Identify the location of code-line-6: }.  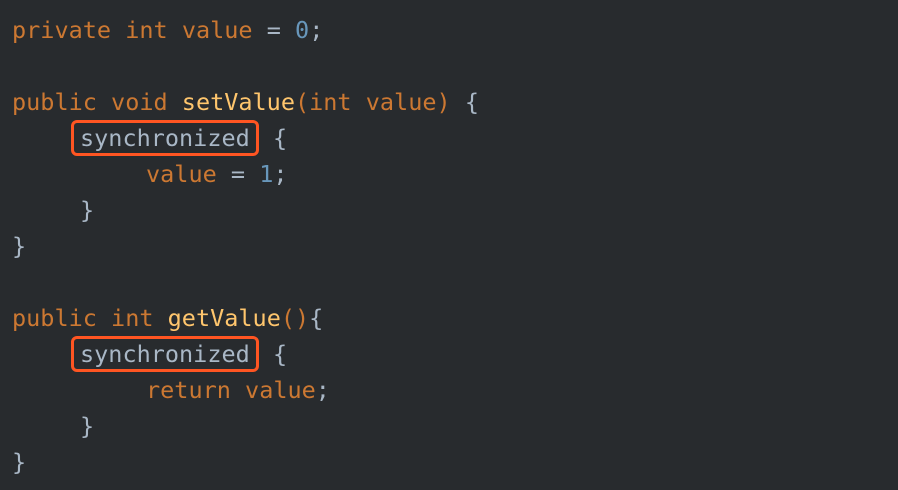
(455, 210).